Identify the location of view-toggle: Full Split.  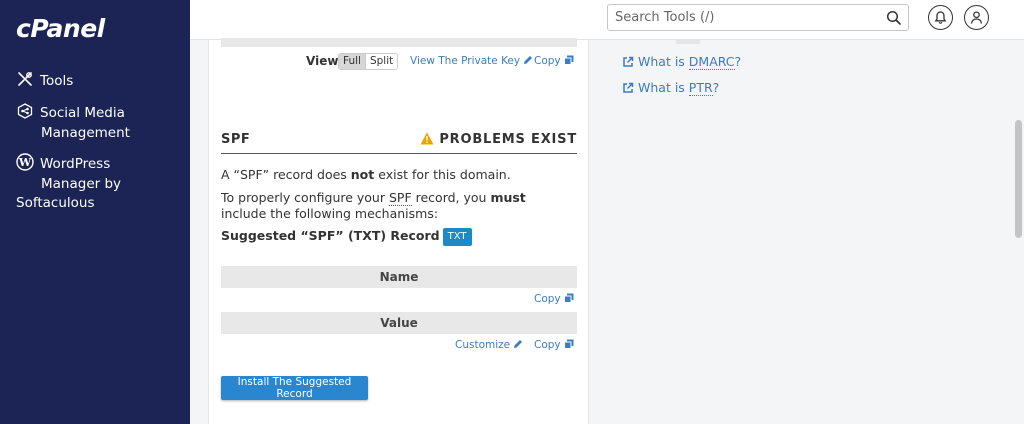
(368, 61).